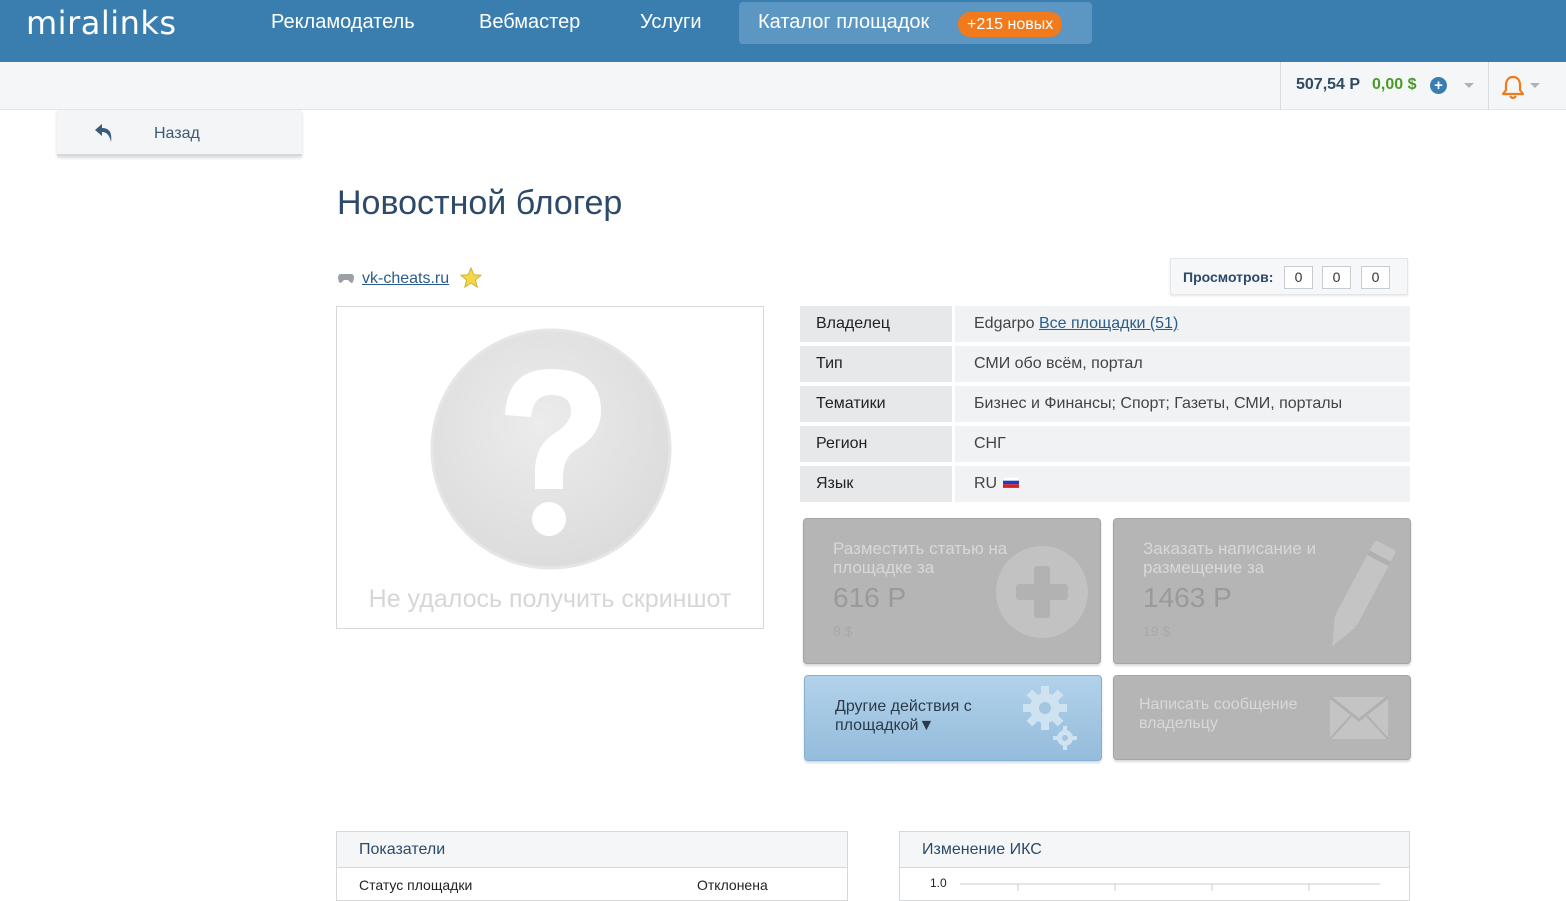  Describe the element at coordinates (1154, 850) in the screenshot. I see `iks-panel-title: Изменение ИКС` at that location.